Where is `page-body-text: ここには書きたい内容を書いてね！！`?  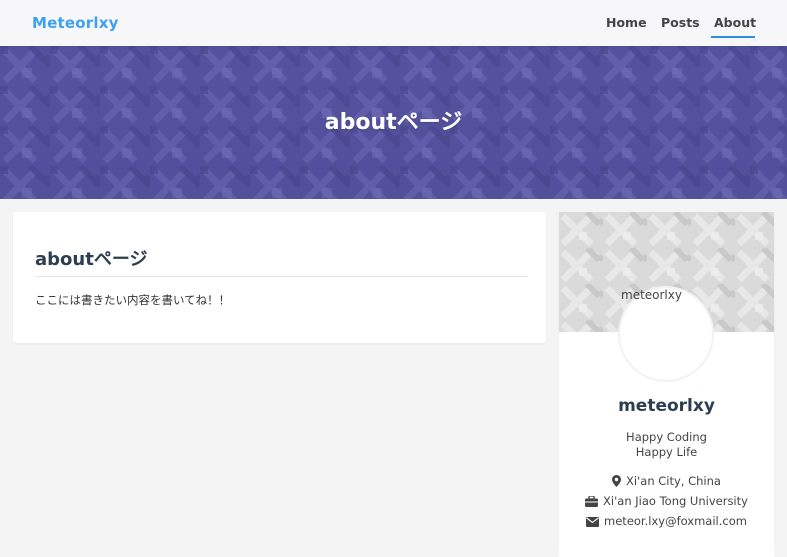 page-body-text: ここには書きたい内容を書いてね！！ is located at coordinates (133, 300).